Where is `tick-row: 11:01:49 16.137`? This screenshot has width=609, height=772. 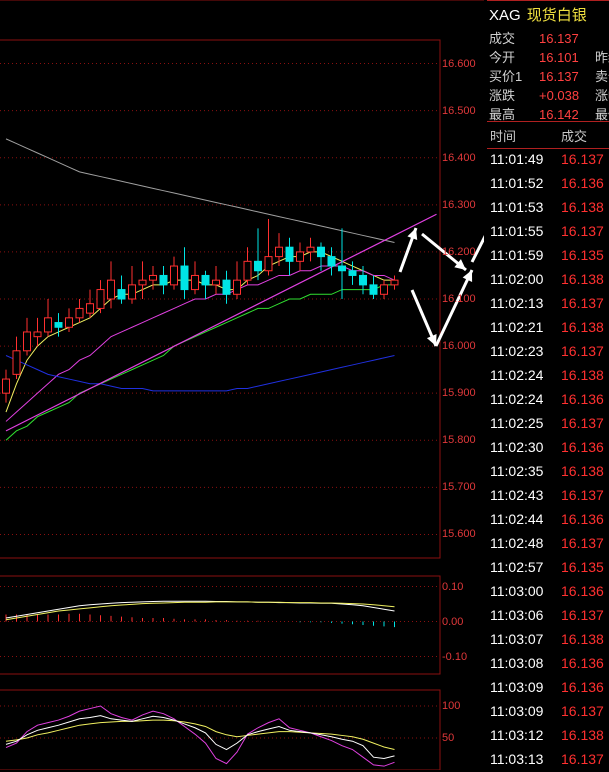
tick-row: 11:01:49 16.137 is located at coordinates (548, 160).